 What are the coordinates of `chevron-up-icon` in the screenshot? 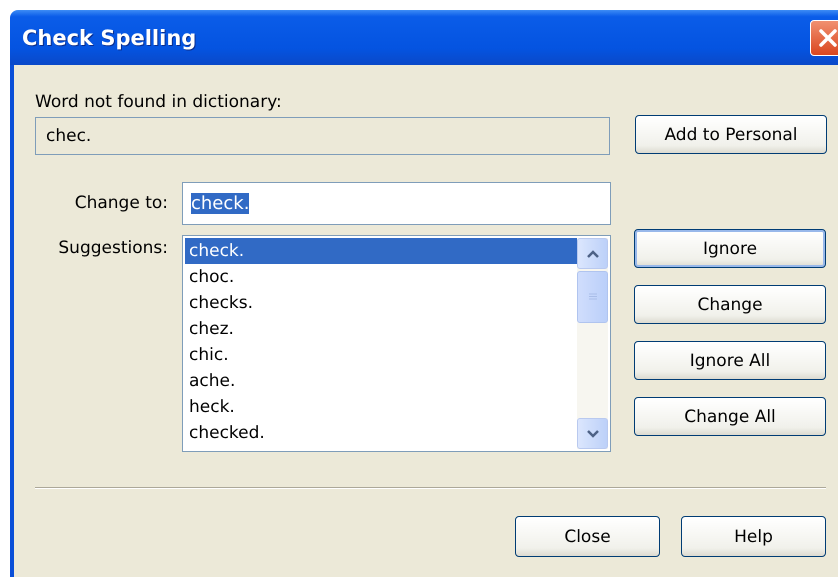 It's located at (593, 253).